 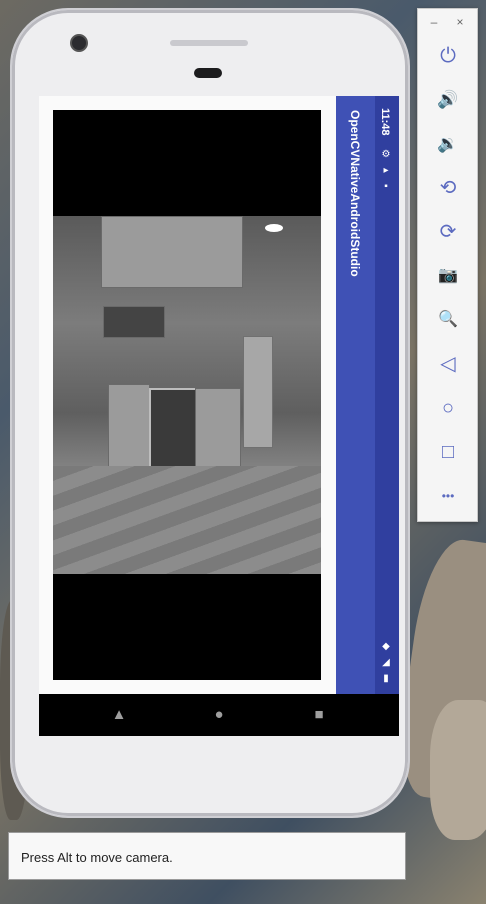 What do you see at coordinates (319, 715) in the screenshot?
I see `recents-icon: ■` at bounding box center [319, 715].